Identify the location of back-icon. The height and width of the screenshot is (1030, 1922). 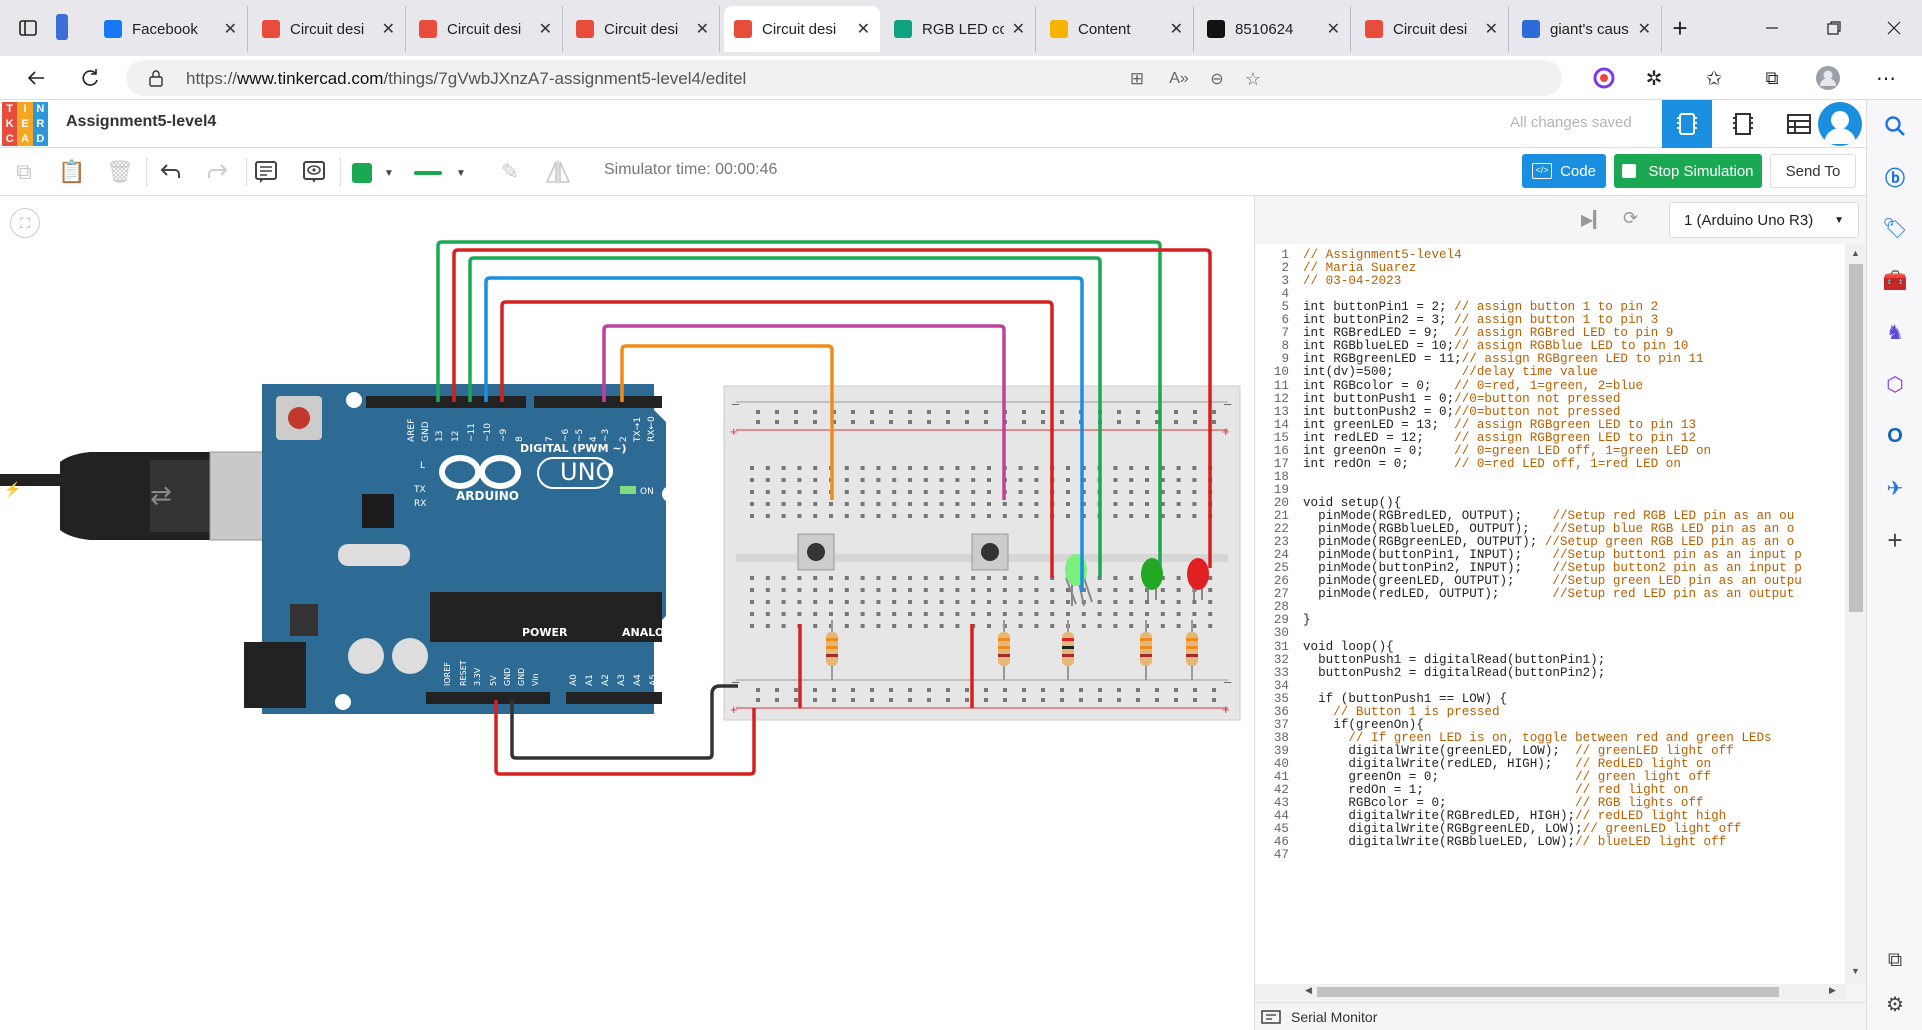
(36, 78).